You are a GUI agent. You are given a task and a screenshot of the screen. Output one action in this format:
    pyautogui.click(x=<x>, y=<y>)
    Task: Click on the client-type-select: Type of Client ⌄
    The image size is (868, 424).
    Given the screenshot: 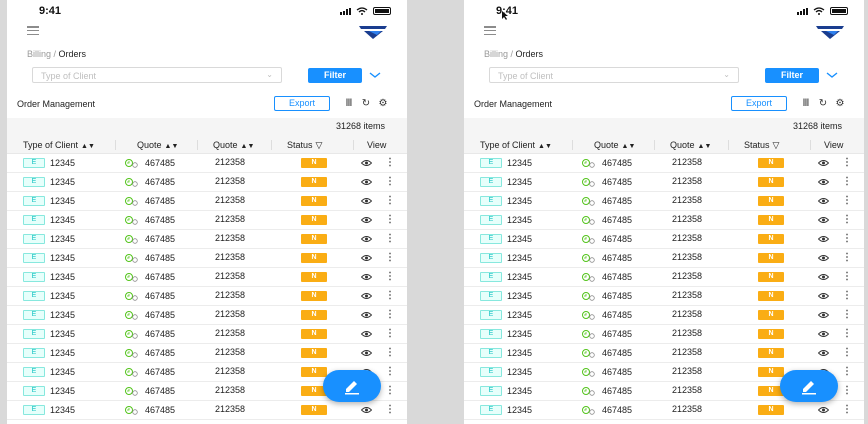 What is the action you would take?
    pyautogui.click(x=157, y=75)
    